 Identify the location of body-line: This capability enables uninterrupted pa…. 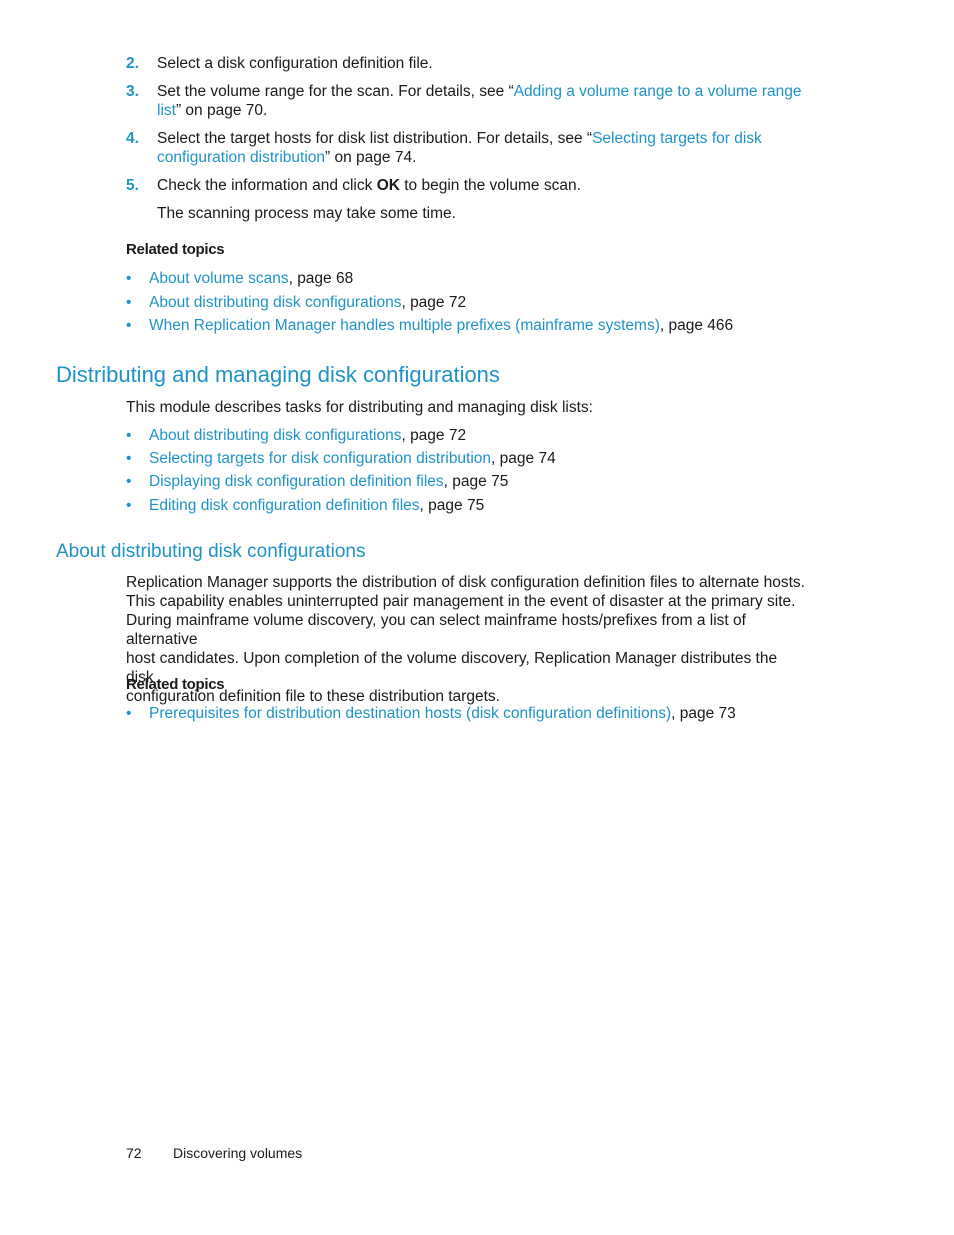
(461, 601).